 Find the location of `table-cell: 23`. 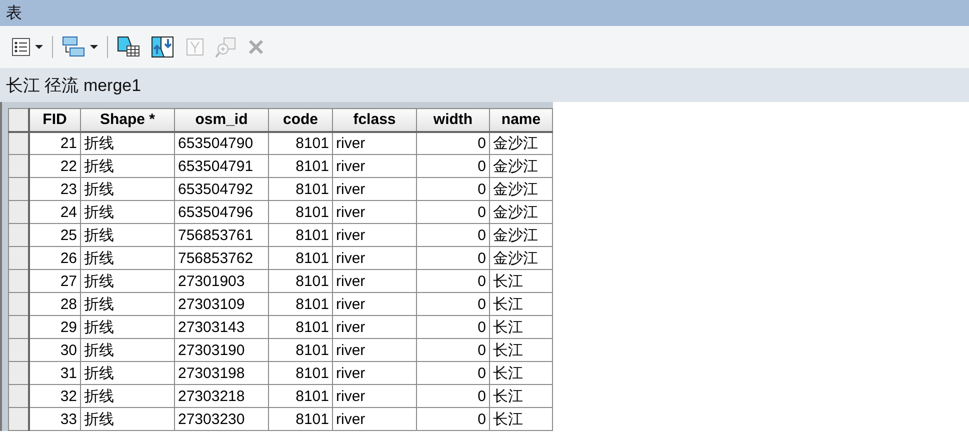

table-cell: 23 is located at coordinates (54, 189).